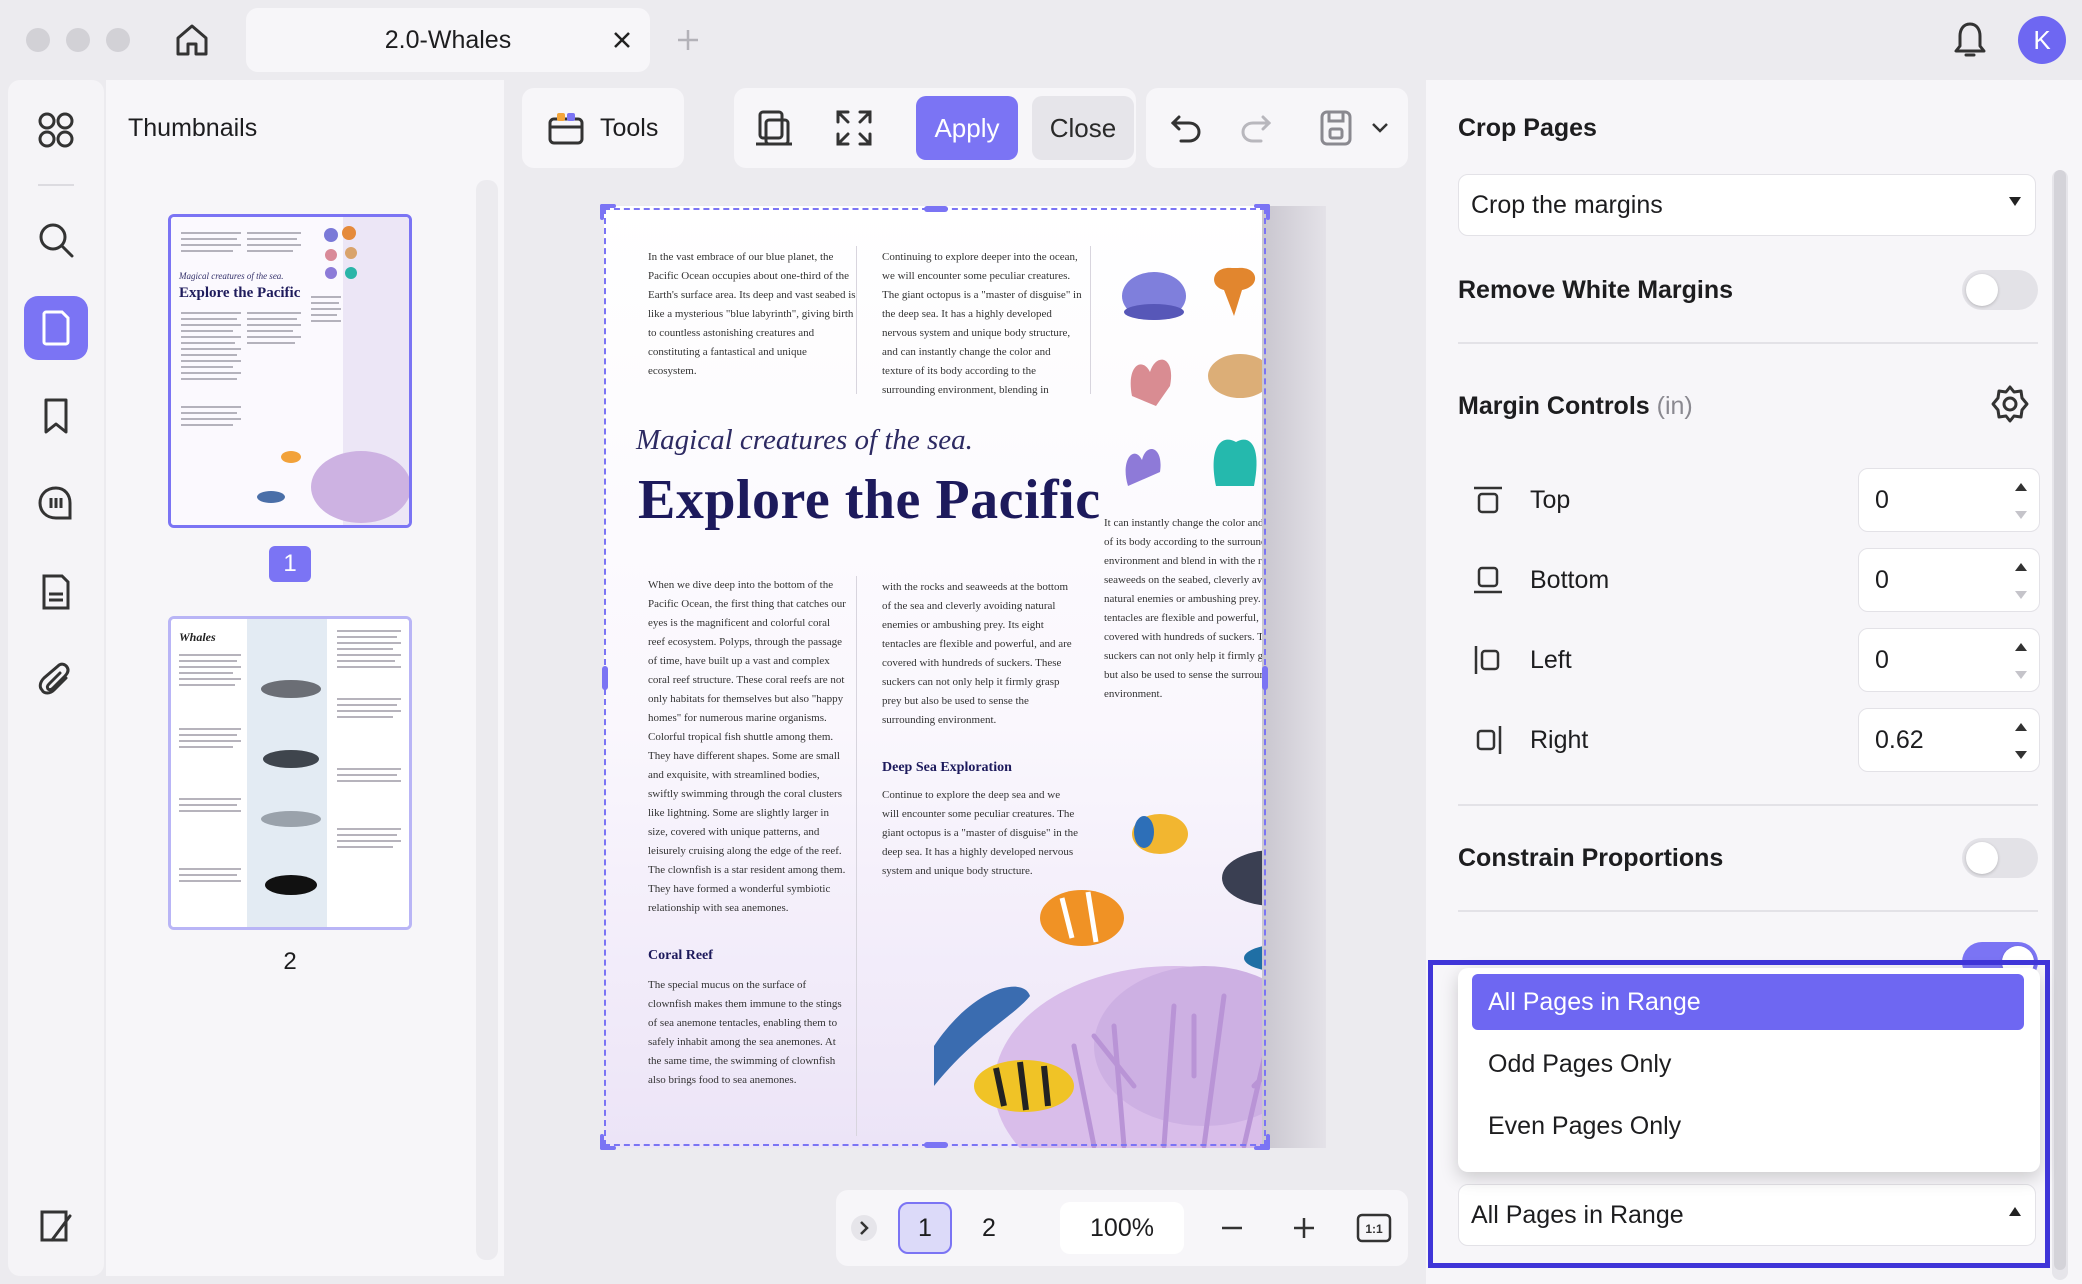 The image size is (2082, 1284). What do you see at coordinates (1882, 579) in the screenshot?
I see `margin-bottom-value: 0` at bounding box center [1882, 579].